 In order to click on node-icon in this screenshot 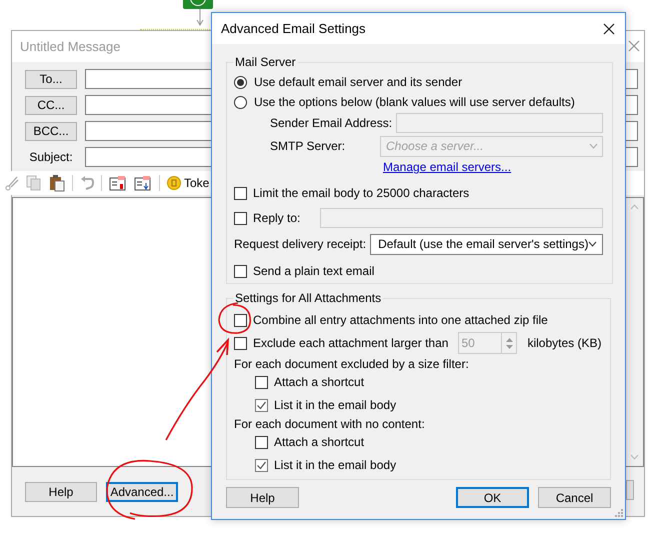, I will do `click(198, 4)`.